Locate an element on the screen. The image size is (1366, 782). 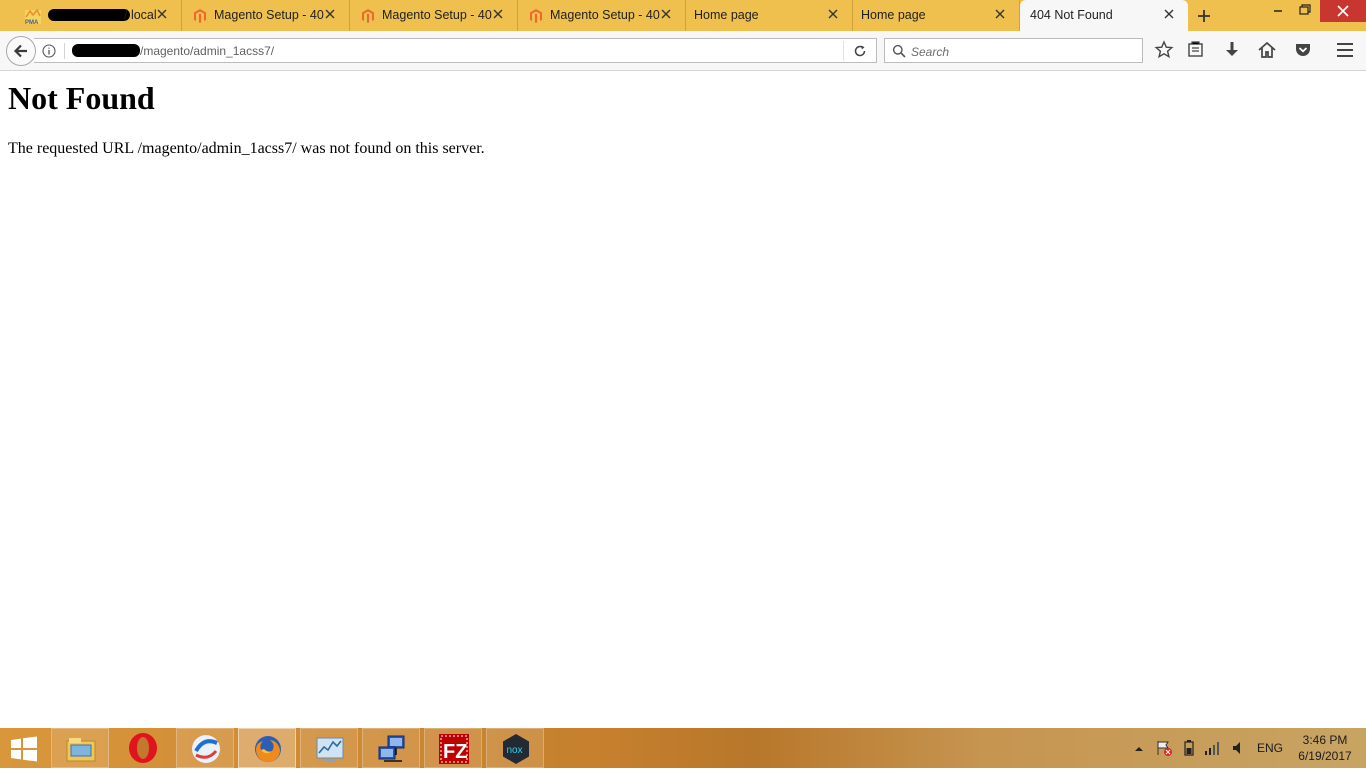
redacted-host is located at coordinates (106, 50).